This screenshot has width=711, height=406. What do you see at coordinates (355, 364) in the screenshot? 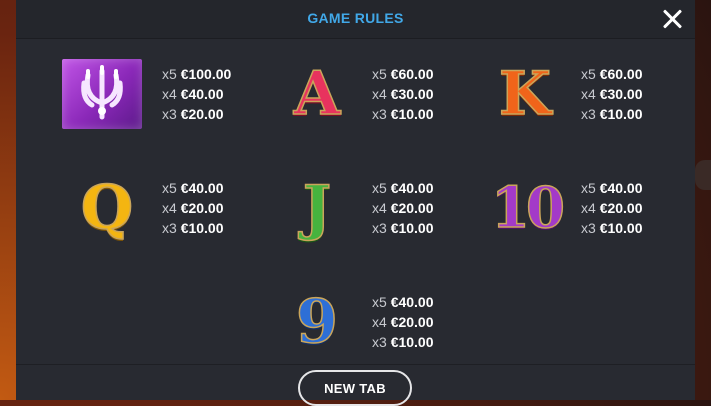
I see `footer-divider` at bounding box center [355, 364].